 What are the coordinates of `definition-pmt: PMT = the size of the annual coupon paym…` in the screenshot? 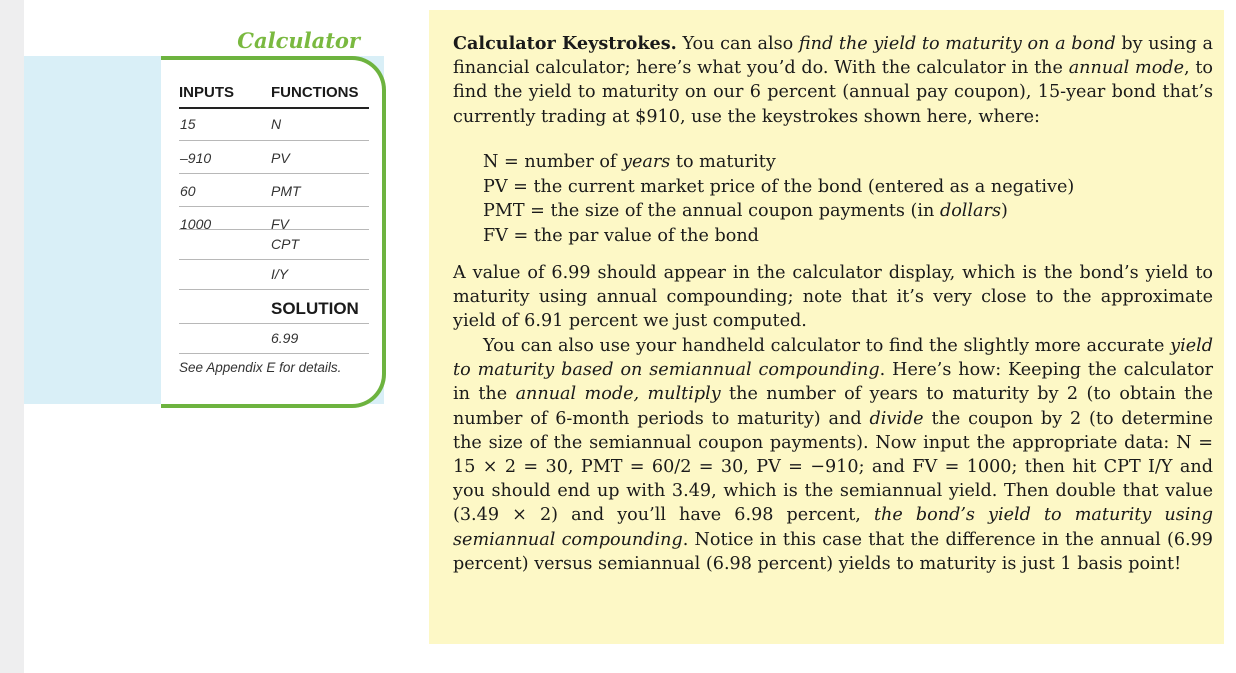 It's located at (745, 211).